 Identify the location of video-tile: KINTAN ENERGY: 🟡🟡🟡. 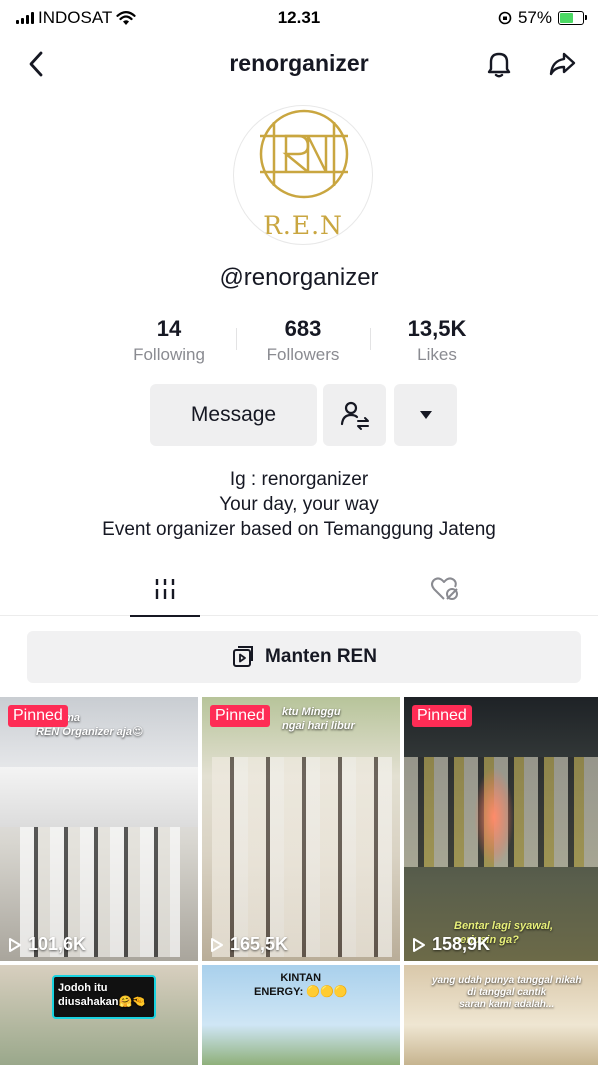
(301, 1015).